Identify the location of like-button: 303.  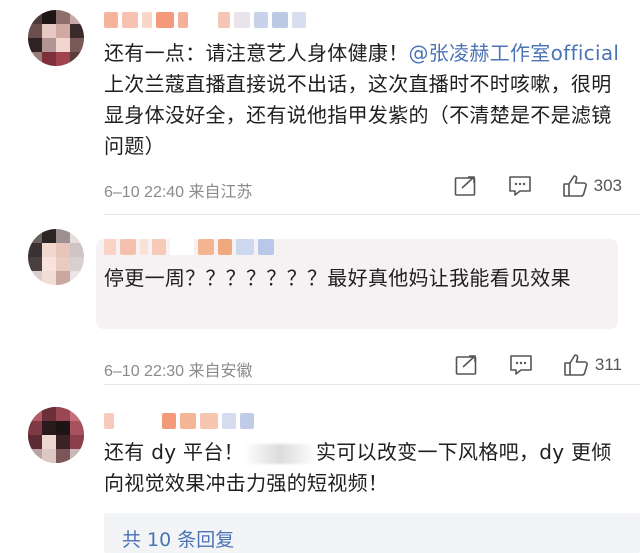
(592, 186).